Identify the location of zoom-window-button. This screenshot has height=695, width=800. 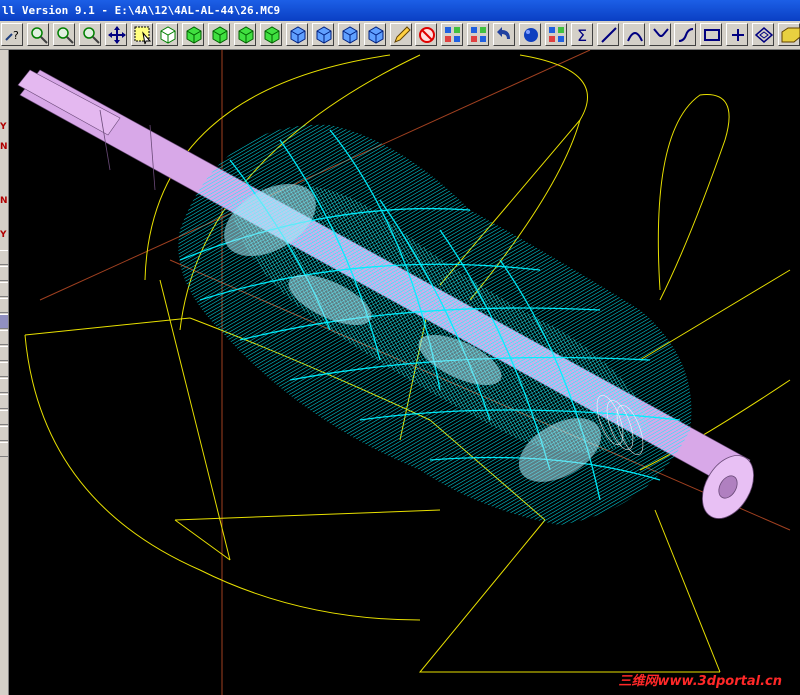
(37, 34).